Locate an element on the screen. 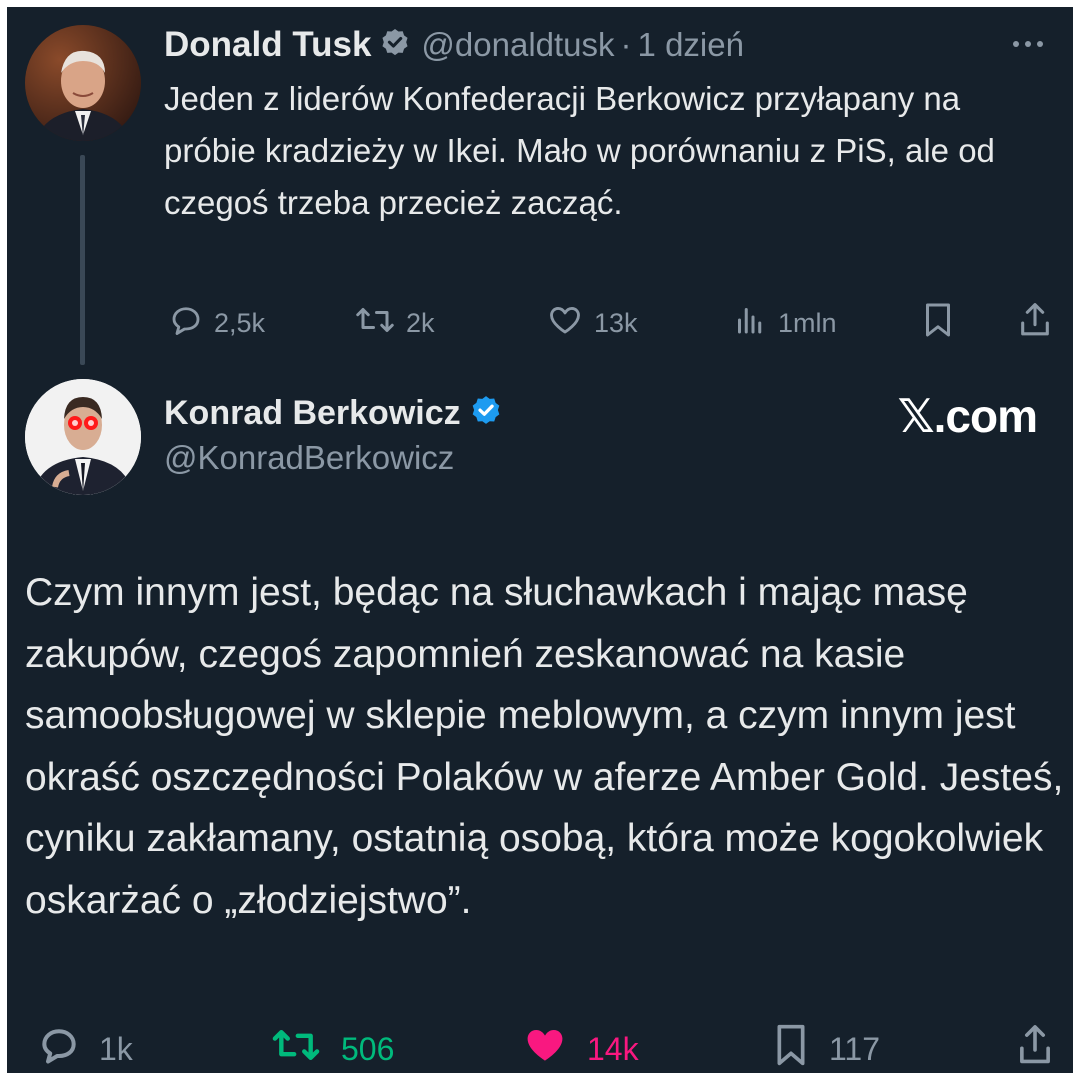 The height and width of the screenshot is (1080, 1080). views-button: 1mln is located at coordinates (784, 323).